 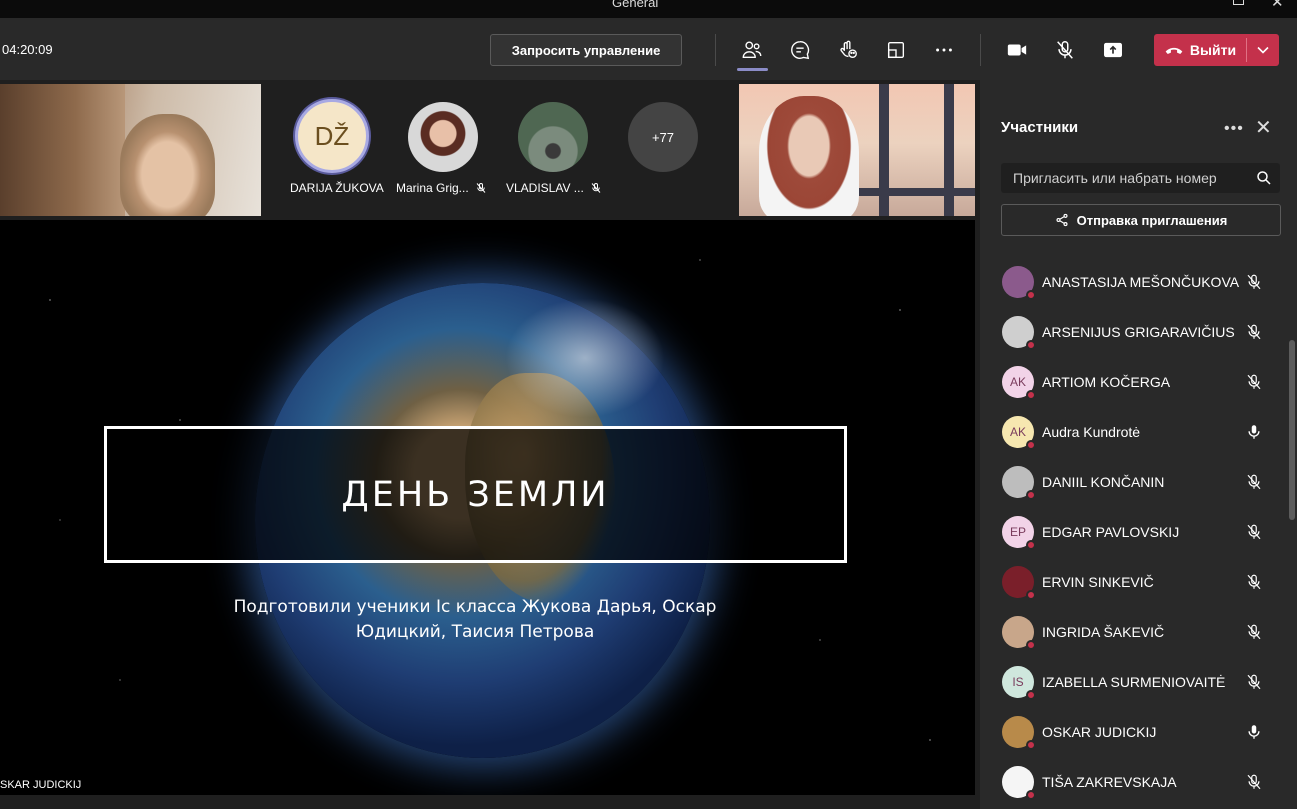 What do you see at coordinates (1234, 129) in the screenshot?
I see `more-options-icon: •••` at bounding box center [1234, 129].